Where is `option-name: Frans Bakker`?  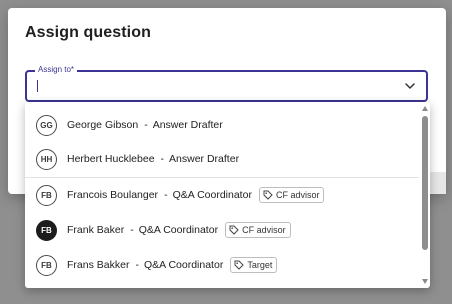
option-name: Frans Bakker is located at coordinates (98, 265).